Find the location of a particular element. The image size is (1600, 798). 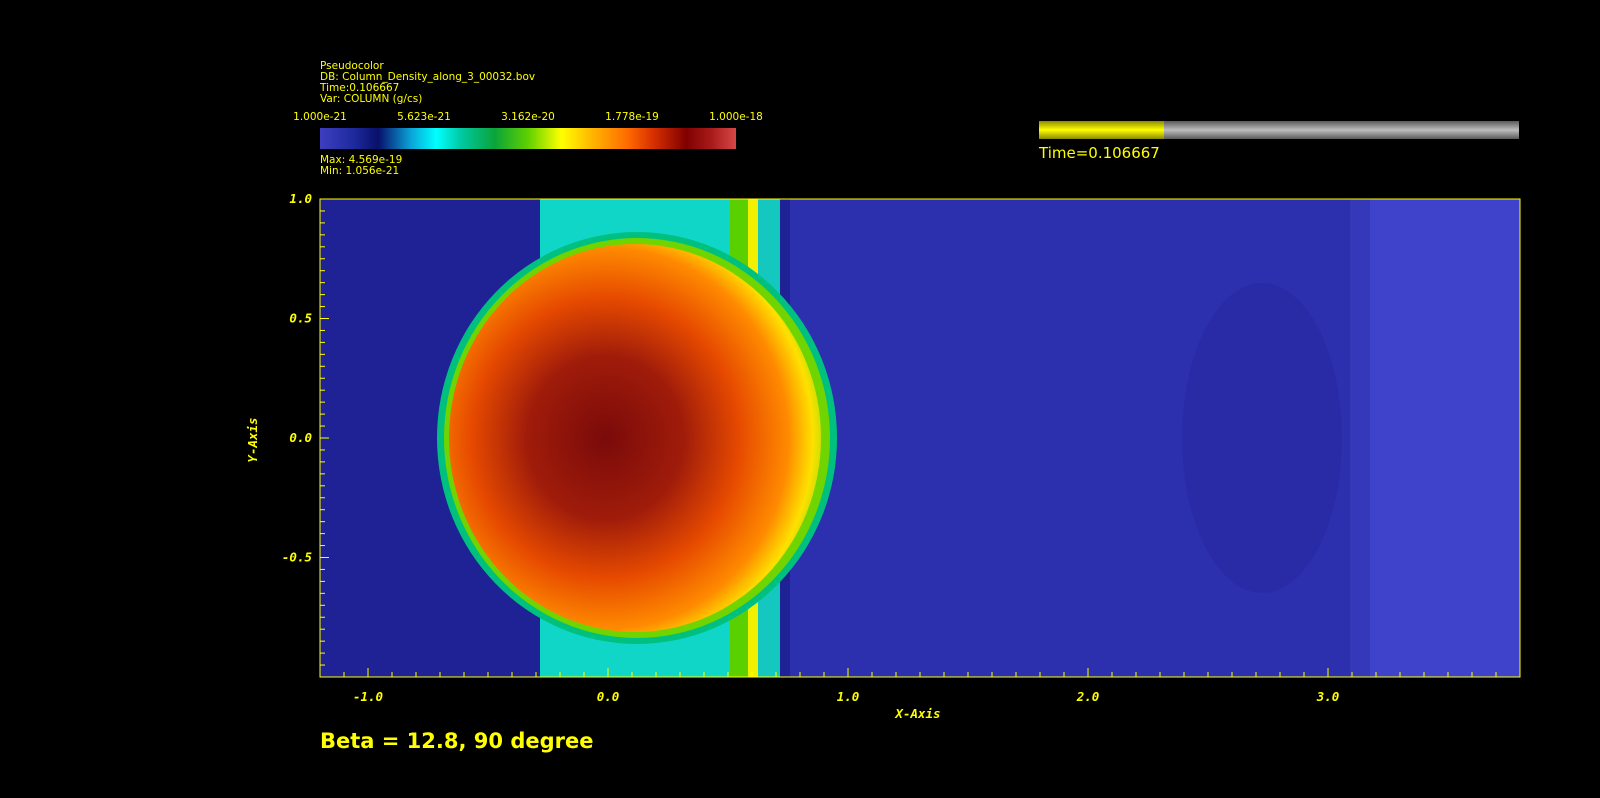

x-tick-label: 3.0 is located at coordinates (1328, 696).